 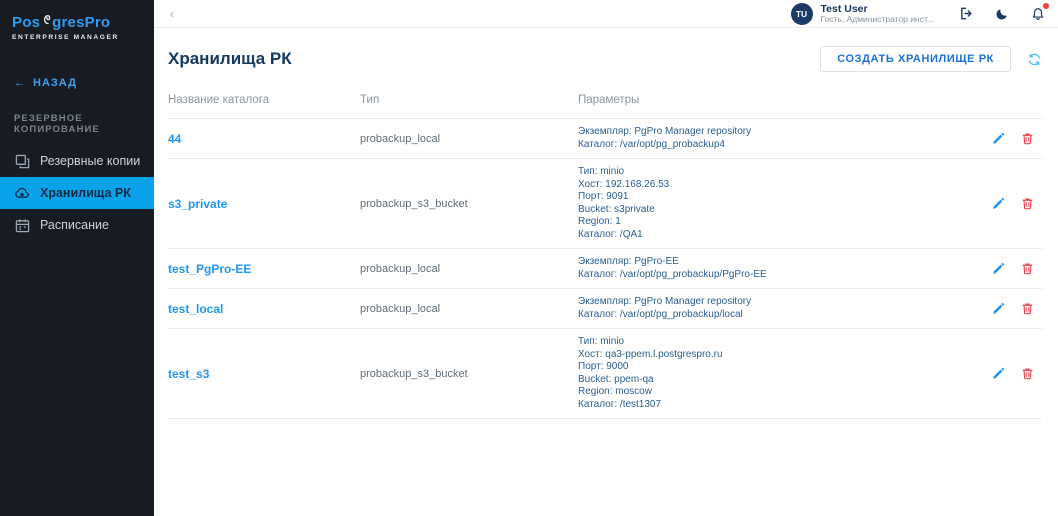 I want to click on param-line: Каталог: /var/opt/pg_probackup/PgPro-EE, so click(x=672, y=274).